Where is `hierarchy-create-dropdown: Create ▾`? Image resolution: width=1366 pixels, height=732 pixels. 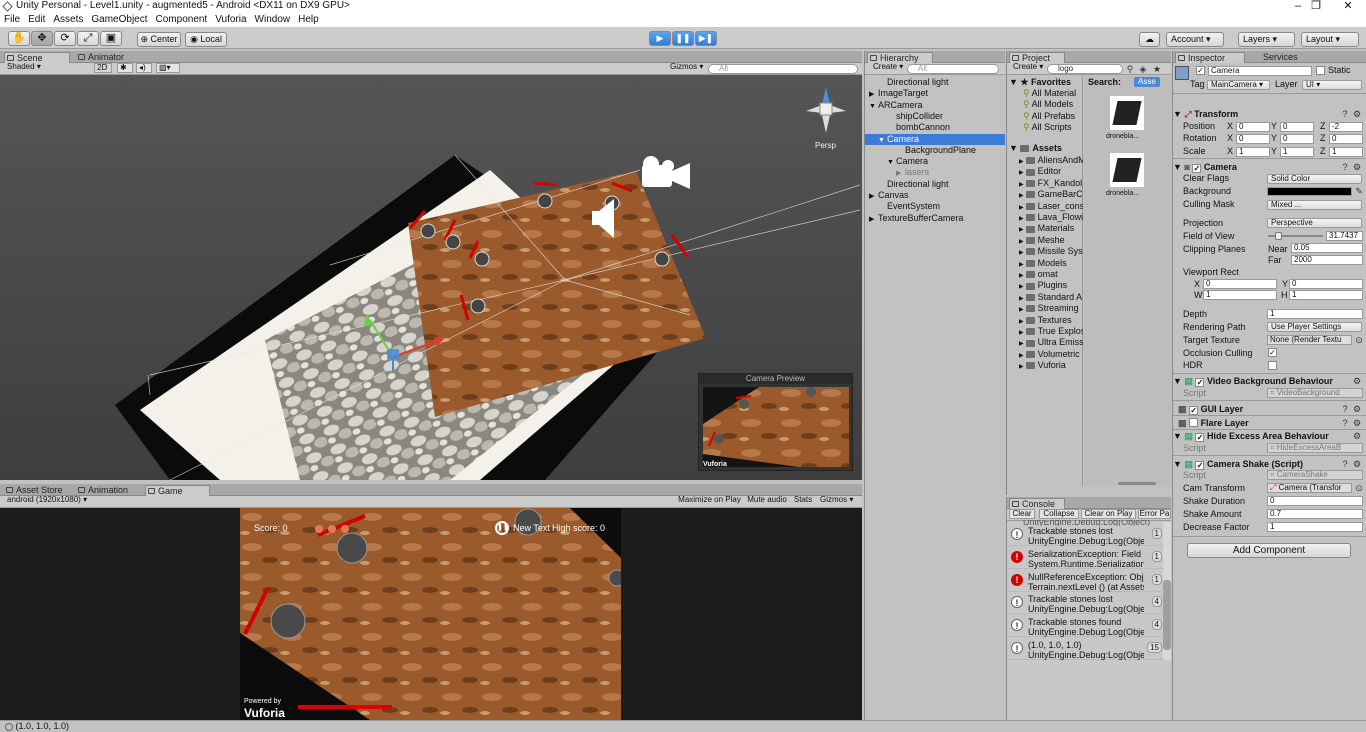 hierarchy-create-dropdown: Create ▾ is located at coordinates (888, 68).